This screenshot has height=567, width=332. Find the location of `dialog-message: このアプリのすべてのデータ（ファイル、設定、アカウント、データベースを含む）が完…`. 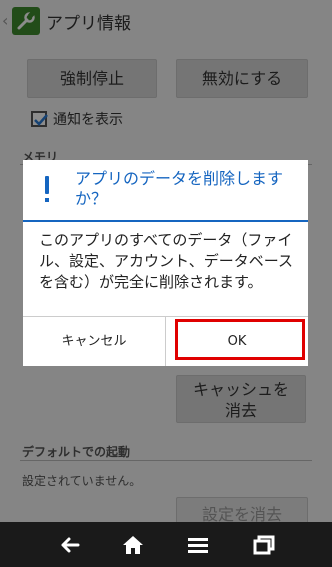

dialog-message: このアプリのすべてのデータ（ファイル、設定、アカウント、データベースを含む）が完… is located at coordinates (166, 261).